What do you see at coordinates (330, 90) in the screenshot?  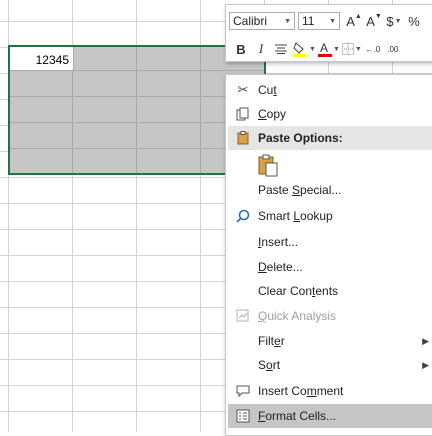 I see `menu-item-cut: ✂ Cut` at bounding box center [330, 90].